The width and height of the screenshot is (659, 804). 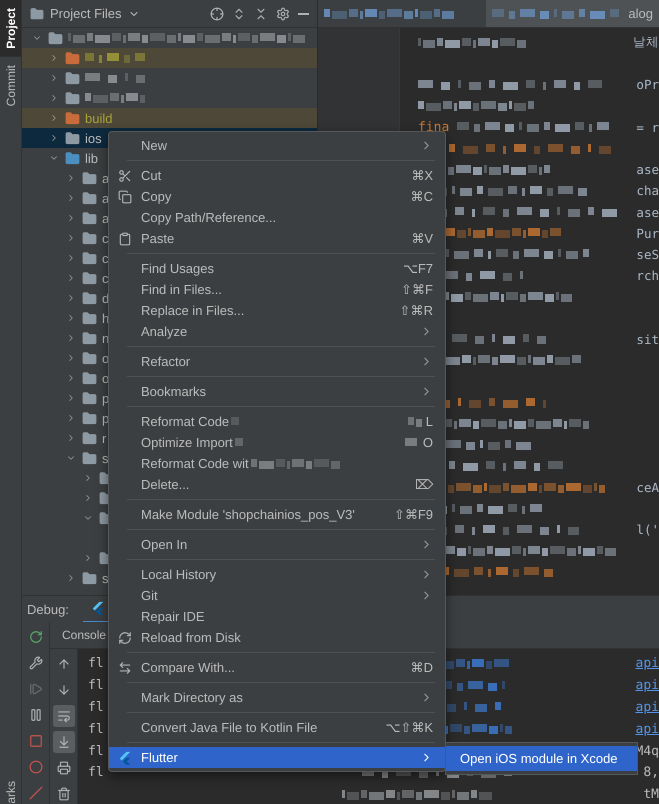 What do you see at coordinates (651, 794) in the screenshot?
I see `console-text: tM` at bounding box center [651, 794].